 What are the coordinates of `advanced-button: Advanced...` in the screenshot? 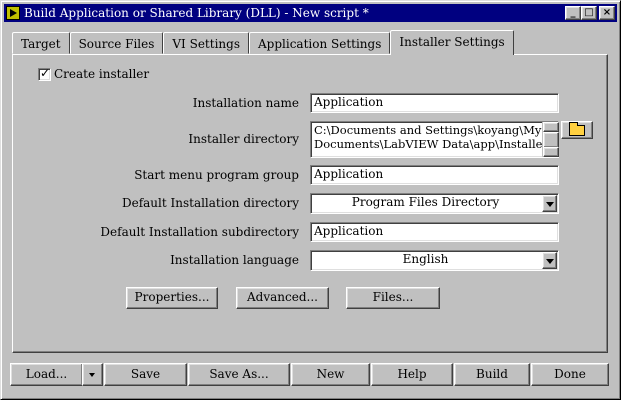 It's located at (282, 298).